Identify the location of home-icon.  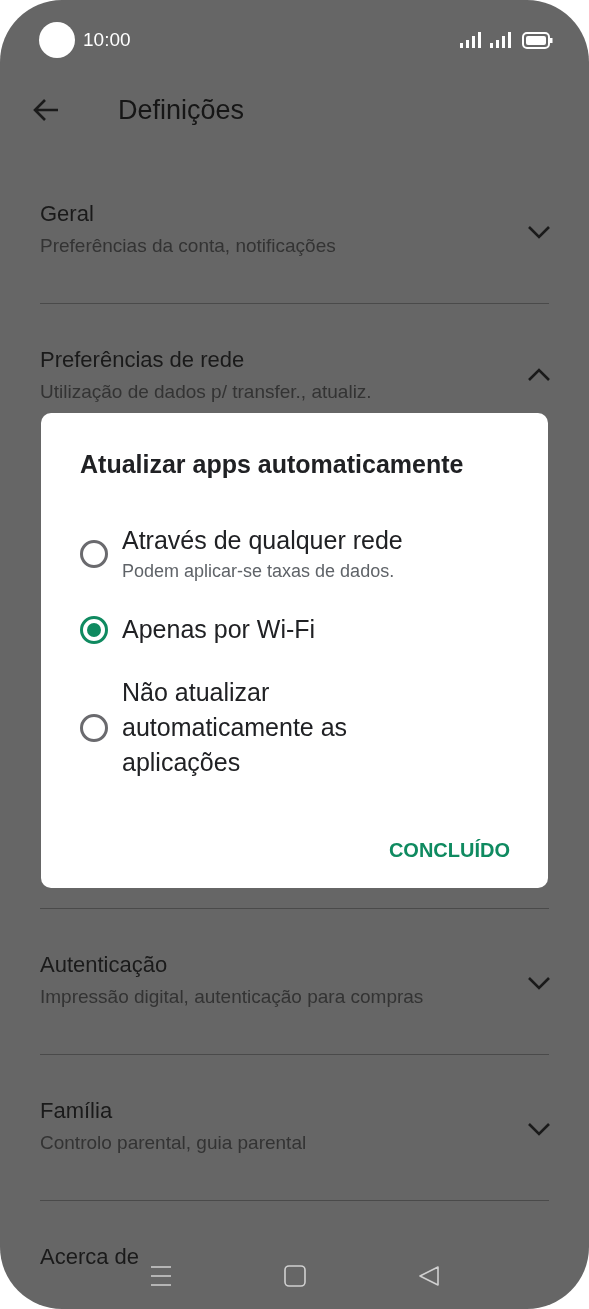
(294, 1276).